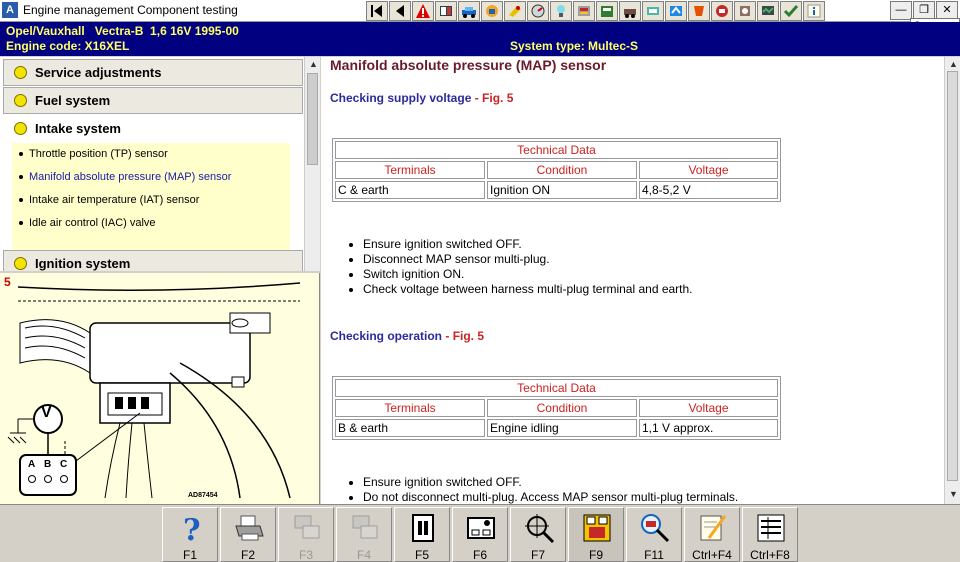 This screenshot has width=960, height=562. What do you see at coordinates (32, 464) in the screenshot?
I see `terminal-label-a: A` at bounding box center [32, 464].